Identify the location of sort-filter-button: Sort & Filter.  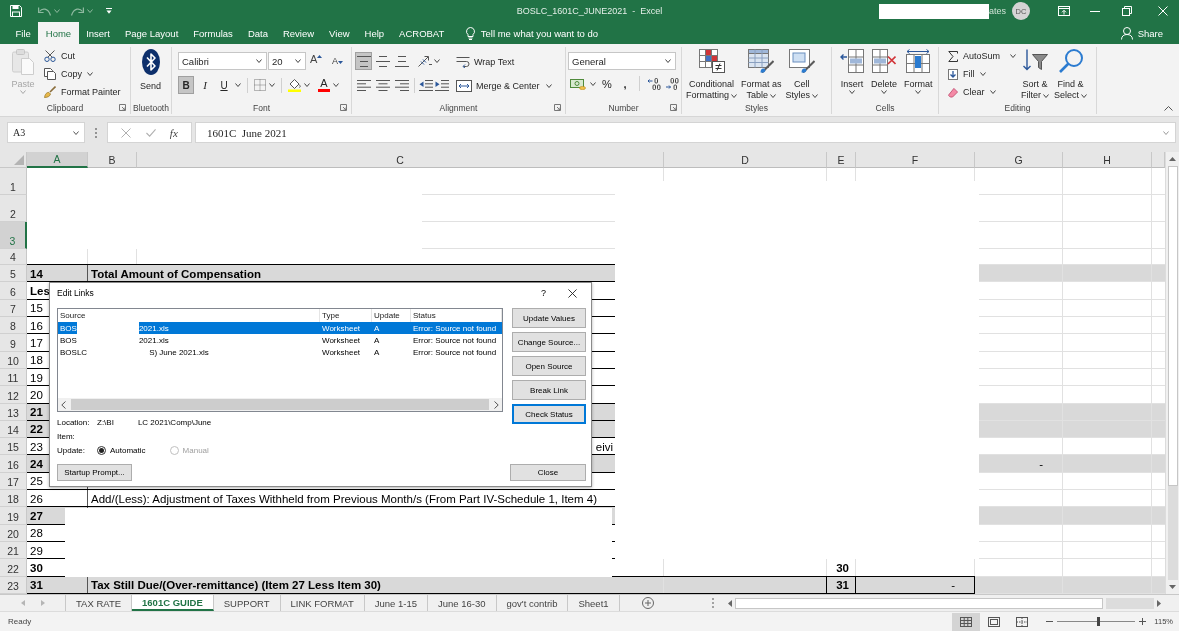
(1035, 74).